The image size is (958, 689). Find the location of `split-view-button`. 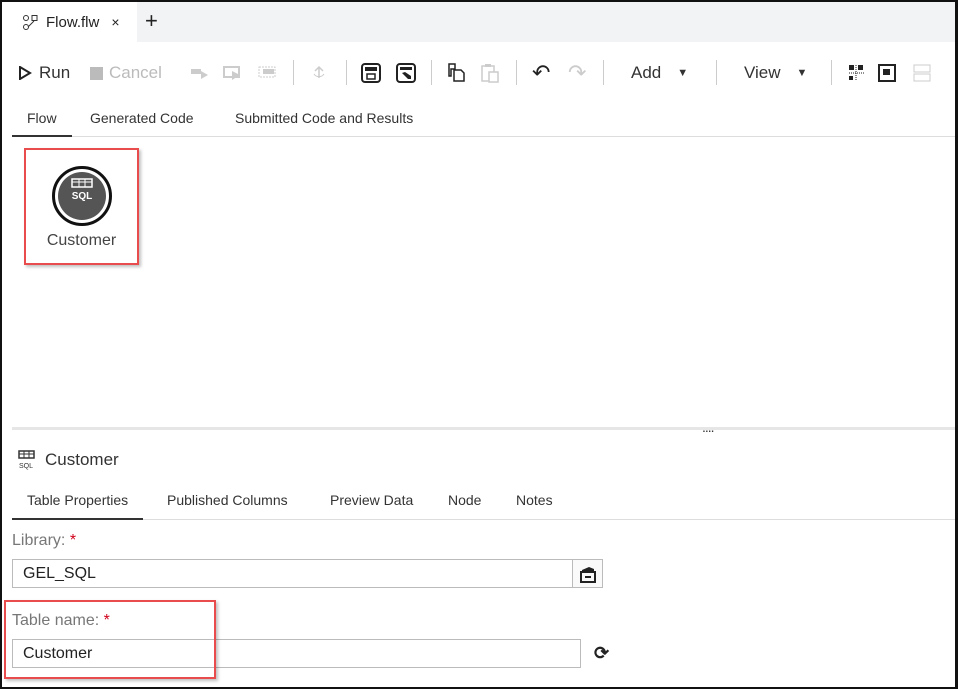

split-view-button is located at coordinates (922, 73).